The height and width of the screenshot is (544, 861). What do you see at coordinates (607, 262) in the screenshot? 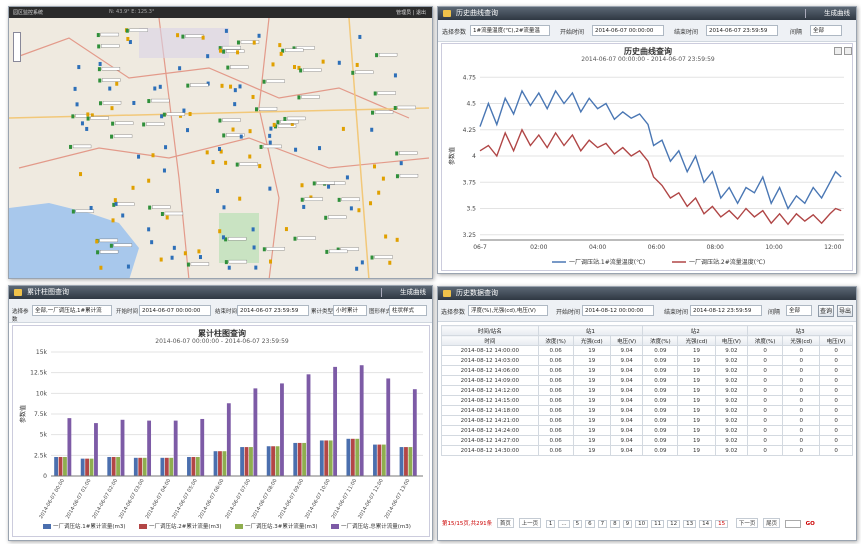
I see `legend-label: 一厂调压站.1#流量温度(℃)` at bounding box center [607, 262].